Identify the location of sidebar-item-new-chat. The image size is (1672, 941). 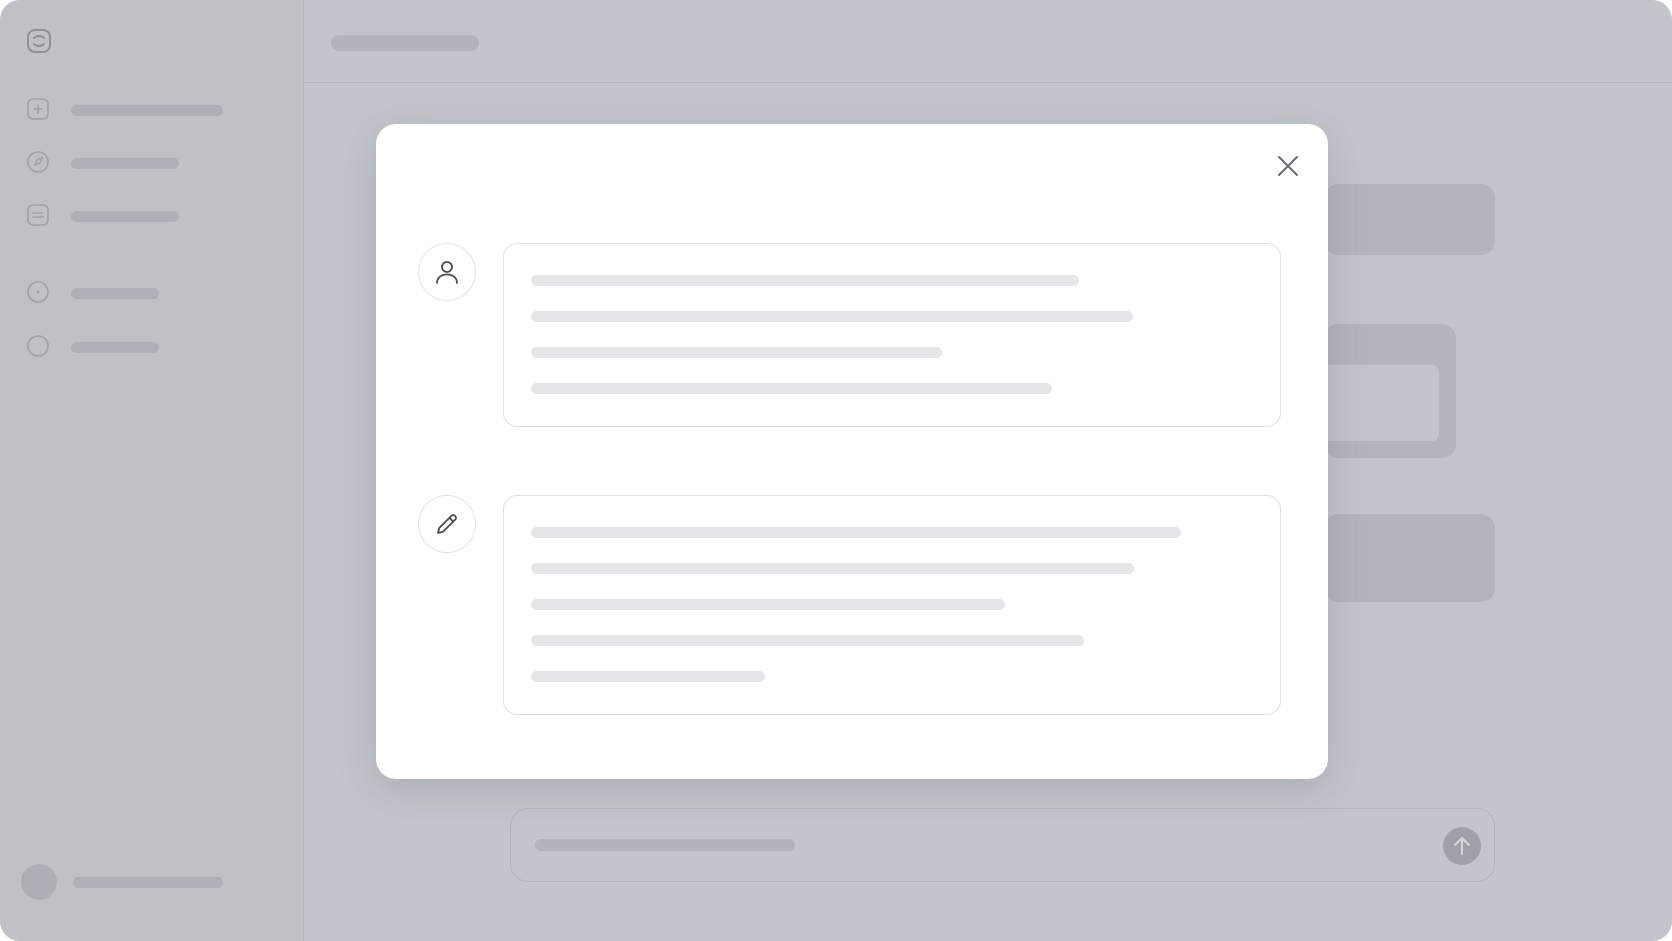
(156, 110).